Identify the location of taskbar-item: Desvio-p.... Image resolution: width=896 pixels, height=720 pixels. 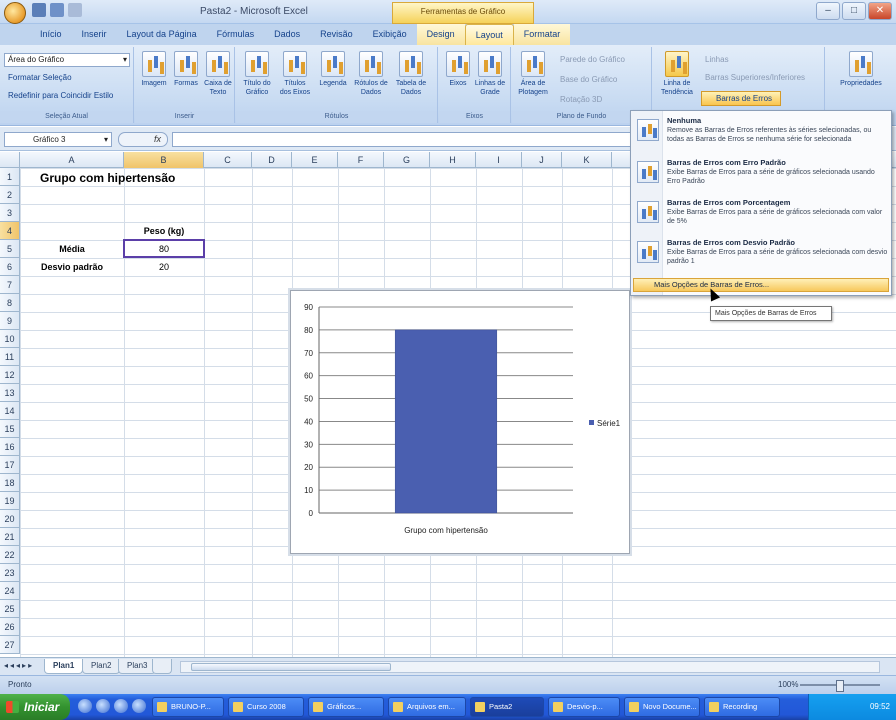
(584, 707).